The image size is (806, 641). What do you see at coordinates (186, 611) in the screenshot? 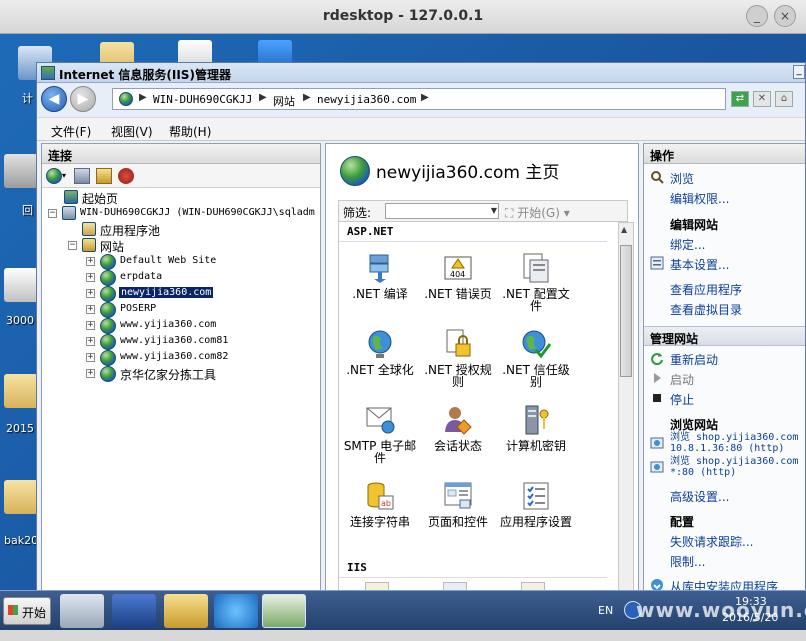
I see `explorer-icon` at bounding box center [186, 611].